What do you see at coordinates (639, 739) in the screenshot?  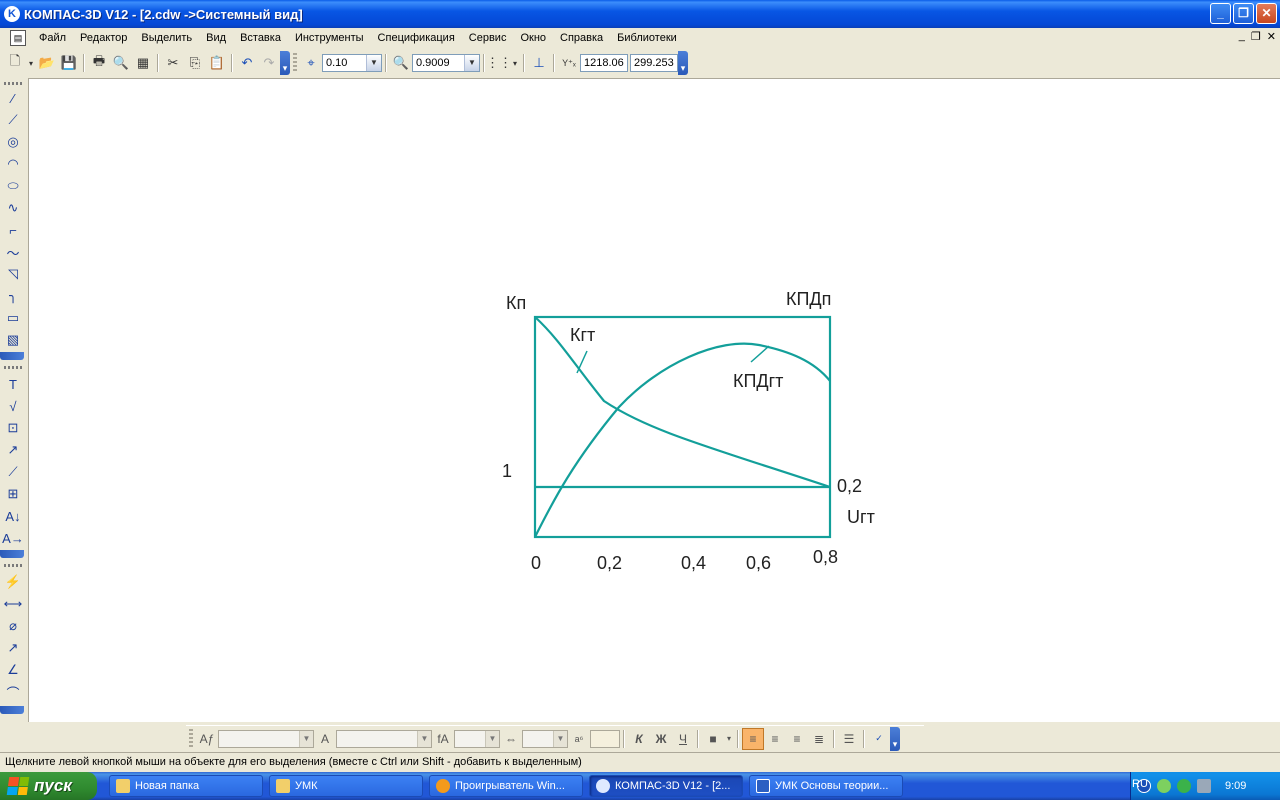 I see `italic-icon: К` at bounding box center [639, 739].